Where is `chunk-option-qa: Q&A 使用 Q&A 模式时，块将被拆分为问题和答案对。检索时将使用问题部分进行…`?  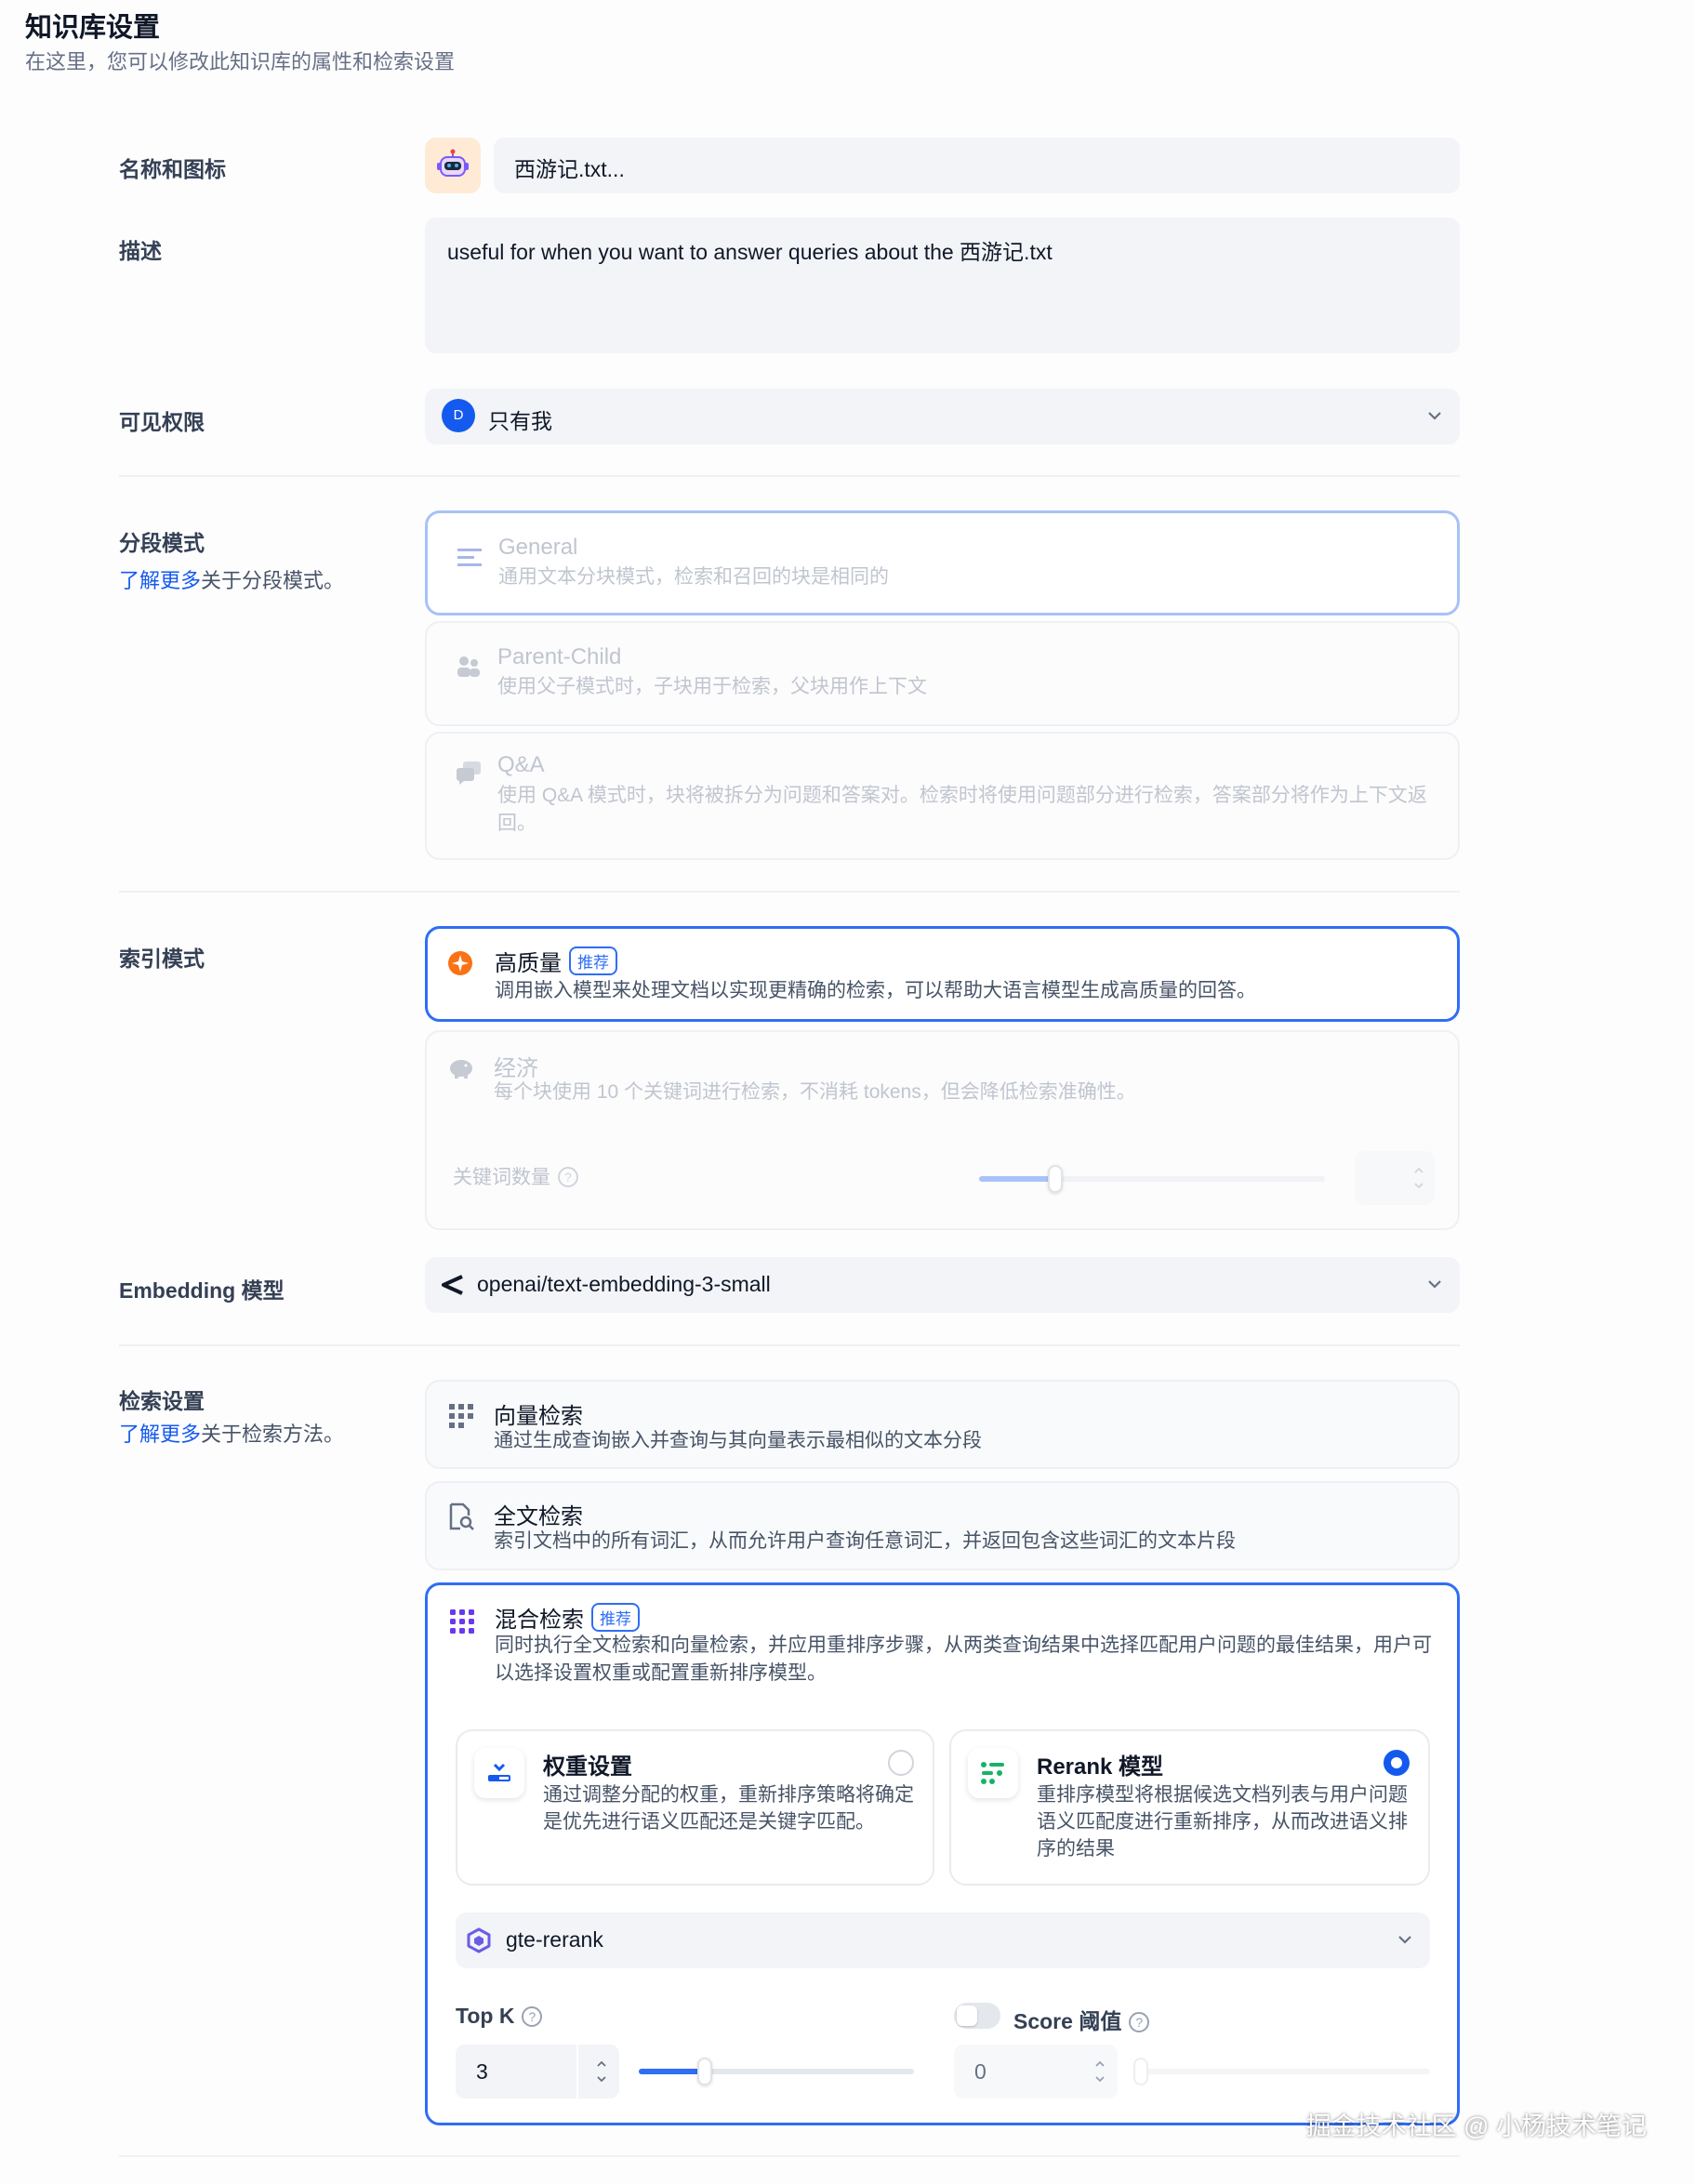 chunk-option-qa: Q&A 使用 Q&A 模式时，块将被拆分为问题和答案对。检索时将使用问题部分进行… is located at coordinates (942, 796).